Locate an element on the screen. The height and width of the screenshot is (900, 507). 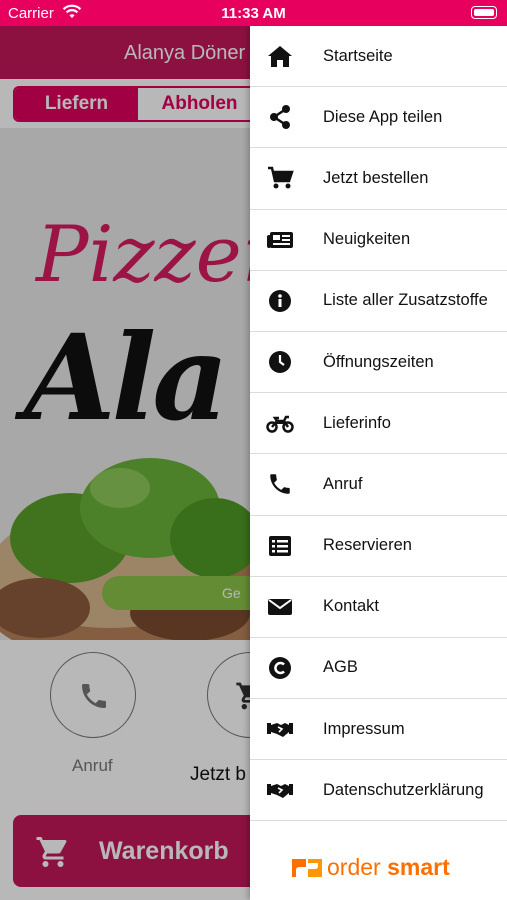
menu-item-privacy: Datenschutzerklärung is located at coordinates (378, 791).